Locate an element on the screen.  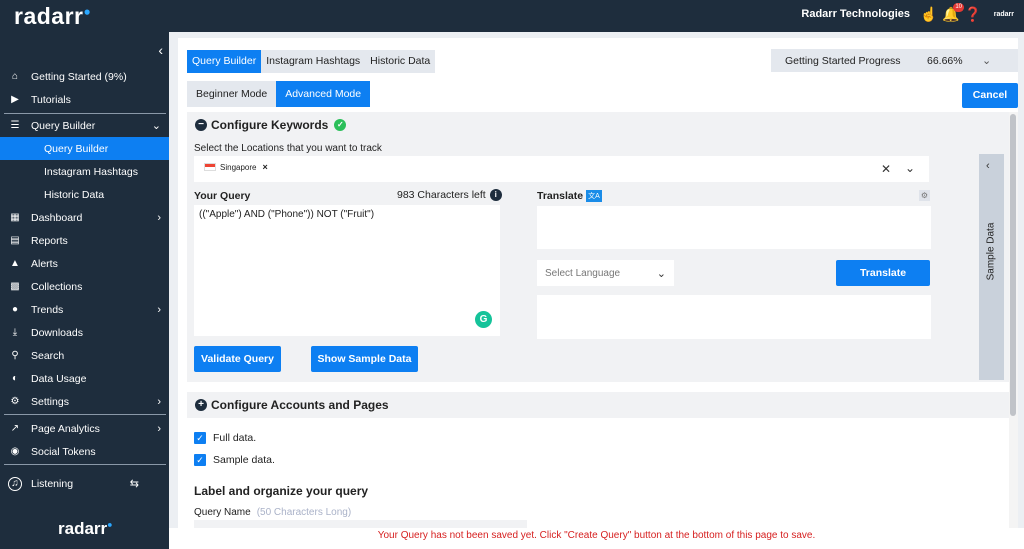
validate-query-button: Validate Query is located at coordinates (237, 359).